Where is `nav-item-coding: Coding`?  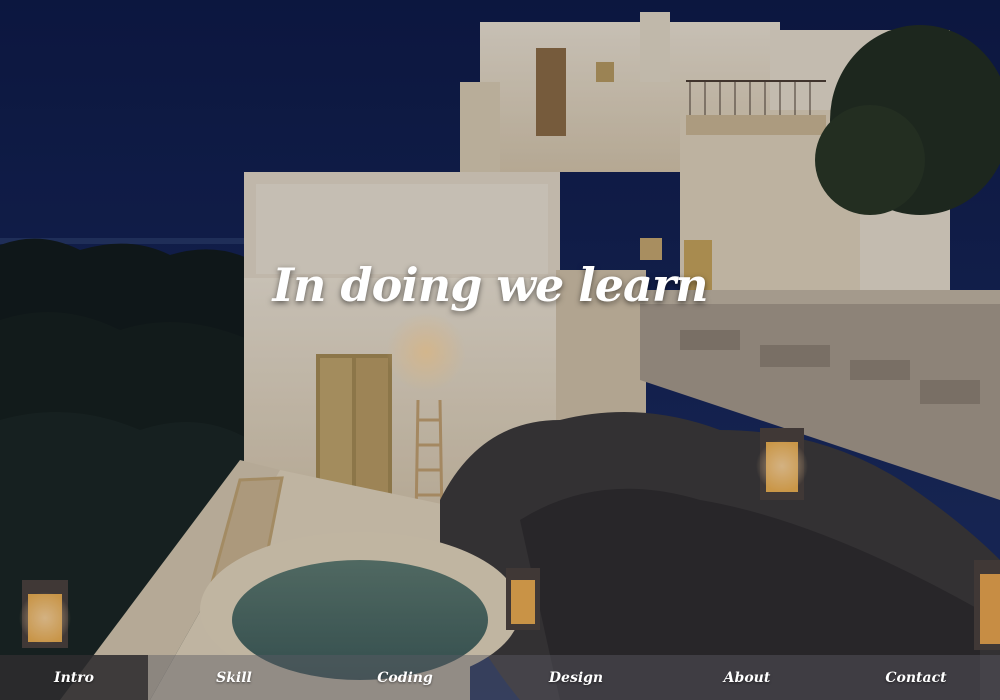
nav-item-coding: Coding is located at coordinates (405, 677).